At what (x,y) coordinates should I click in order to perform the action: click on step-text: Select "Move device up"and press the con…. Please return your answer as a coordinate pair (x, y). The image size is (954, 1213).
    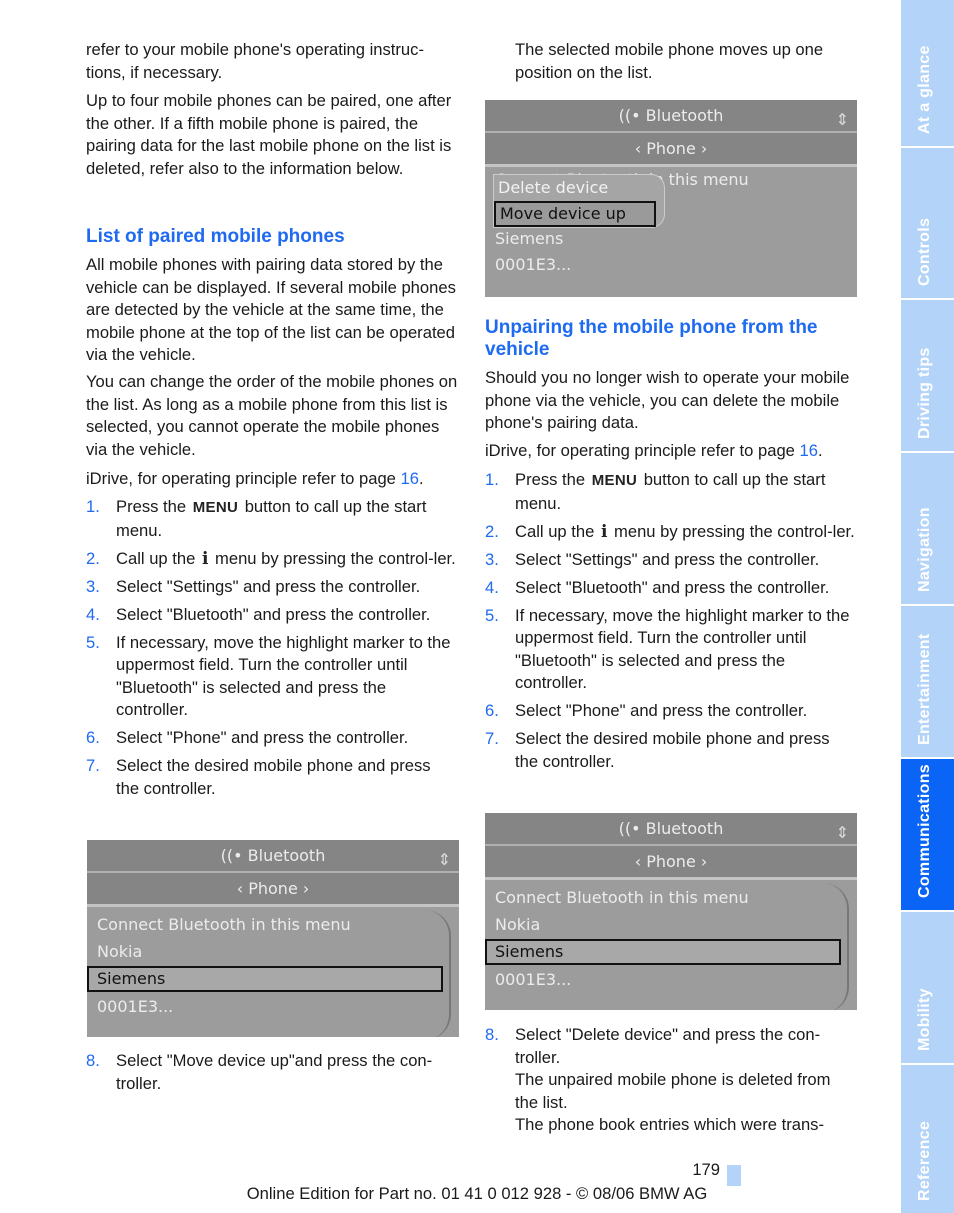
    Looking at the image, I should click on (274, 1072).